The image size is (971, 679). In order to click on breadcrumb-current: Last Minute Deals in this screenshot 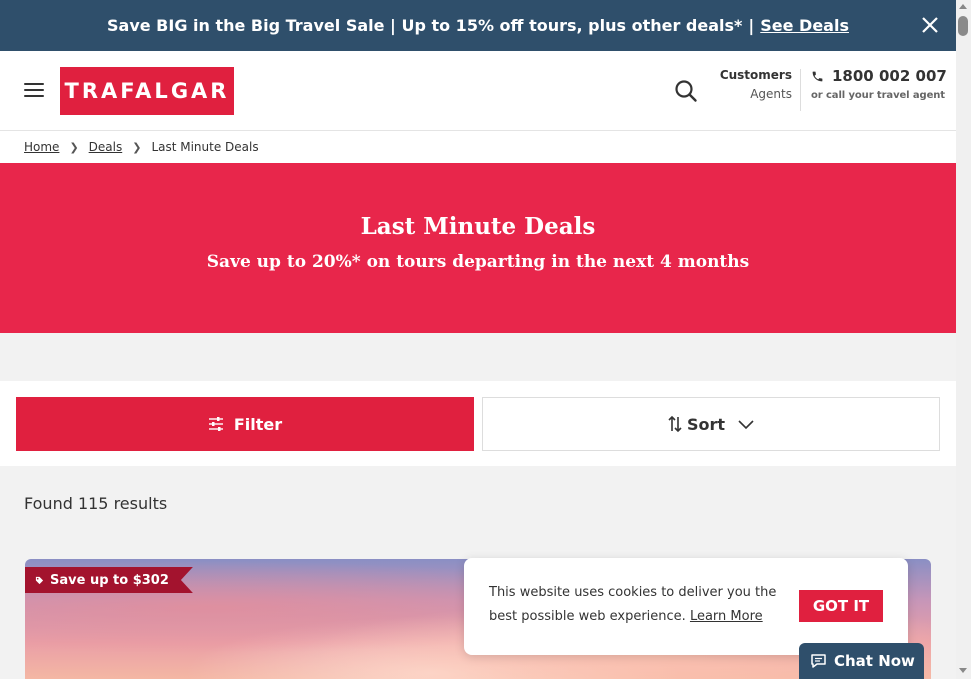, I will do `click(205, 147)`.